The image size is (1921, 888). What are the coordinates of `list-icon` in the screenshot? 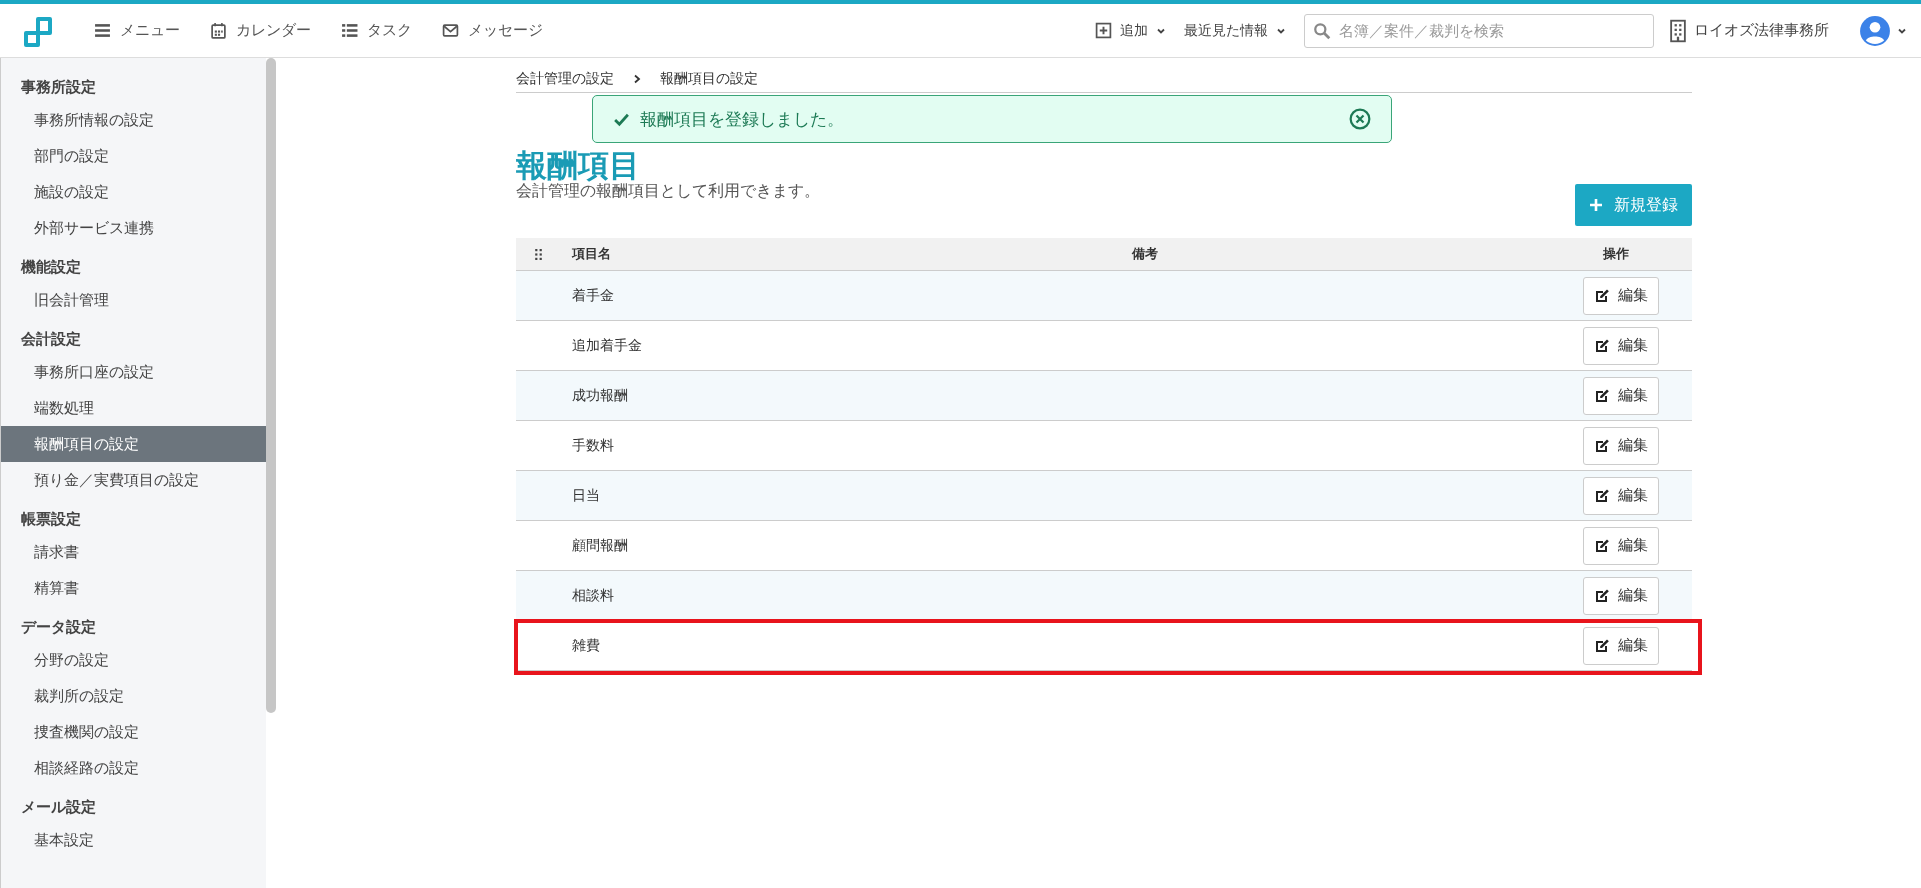 It's located at (349, 30).